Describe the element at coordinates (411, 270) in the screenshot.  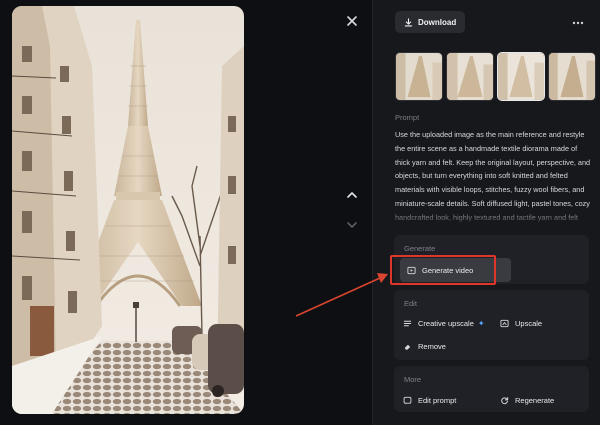
I see `video-icon` at that location.